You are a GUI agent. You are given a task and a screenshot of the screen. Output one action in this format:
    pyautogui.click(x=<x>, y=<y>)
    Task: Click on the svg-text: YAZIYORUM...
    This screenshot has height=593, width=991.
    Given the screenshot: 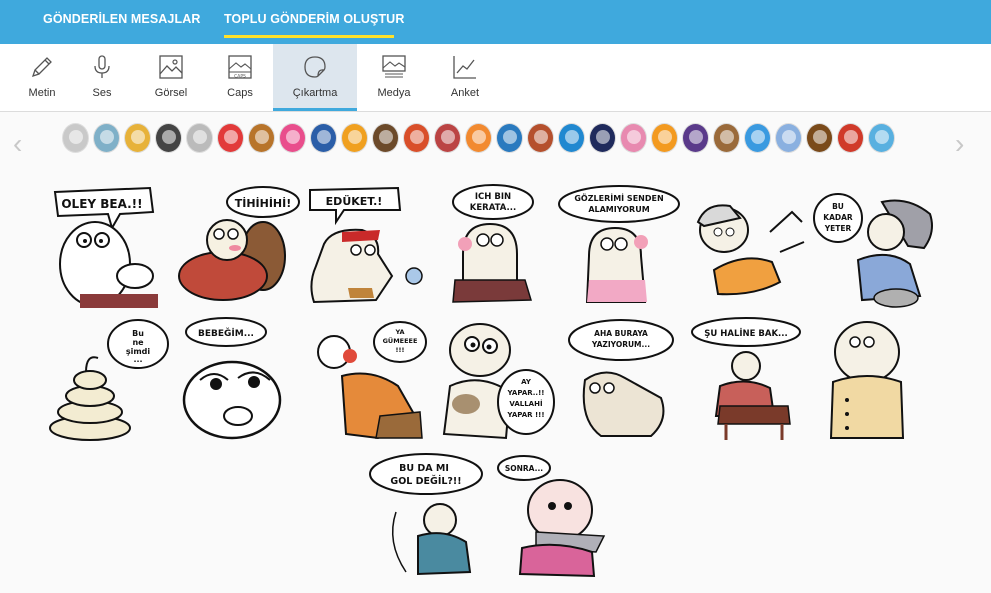 What is the action you would take?
    pyautogui.click(x=620, y=344)
    